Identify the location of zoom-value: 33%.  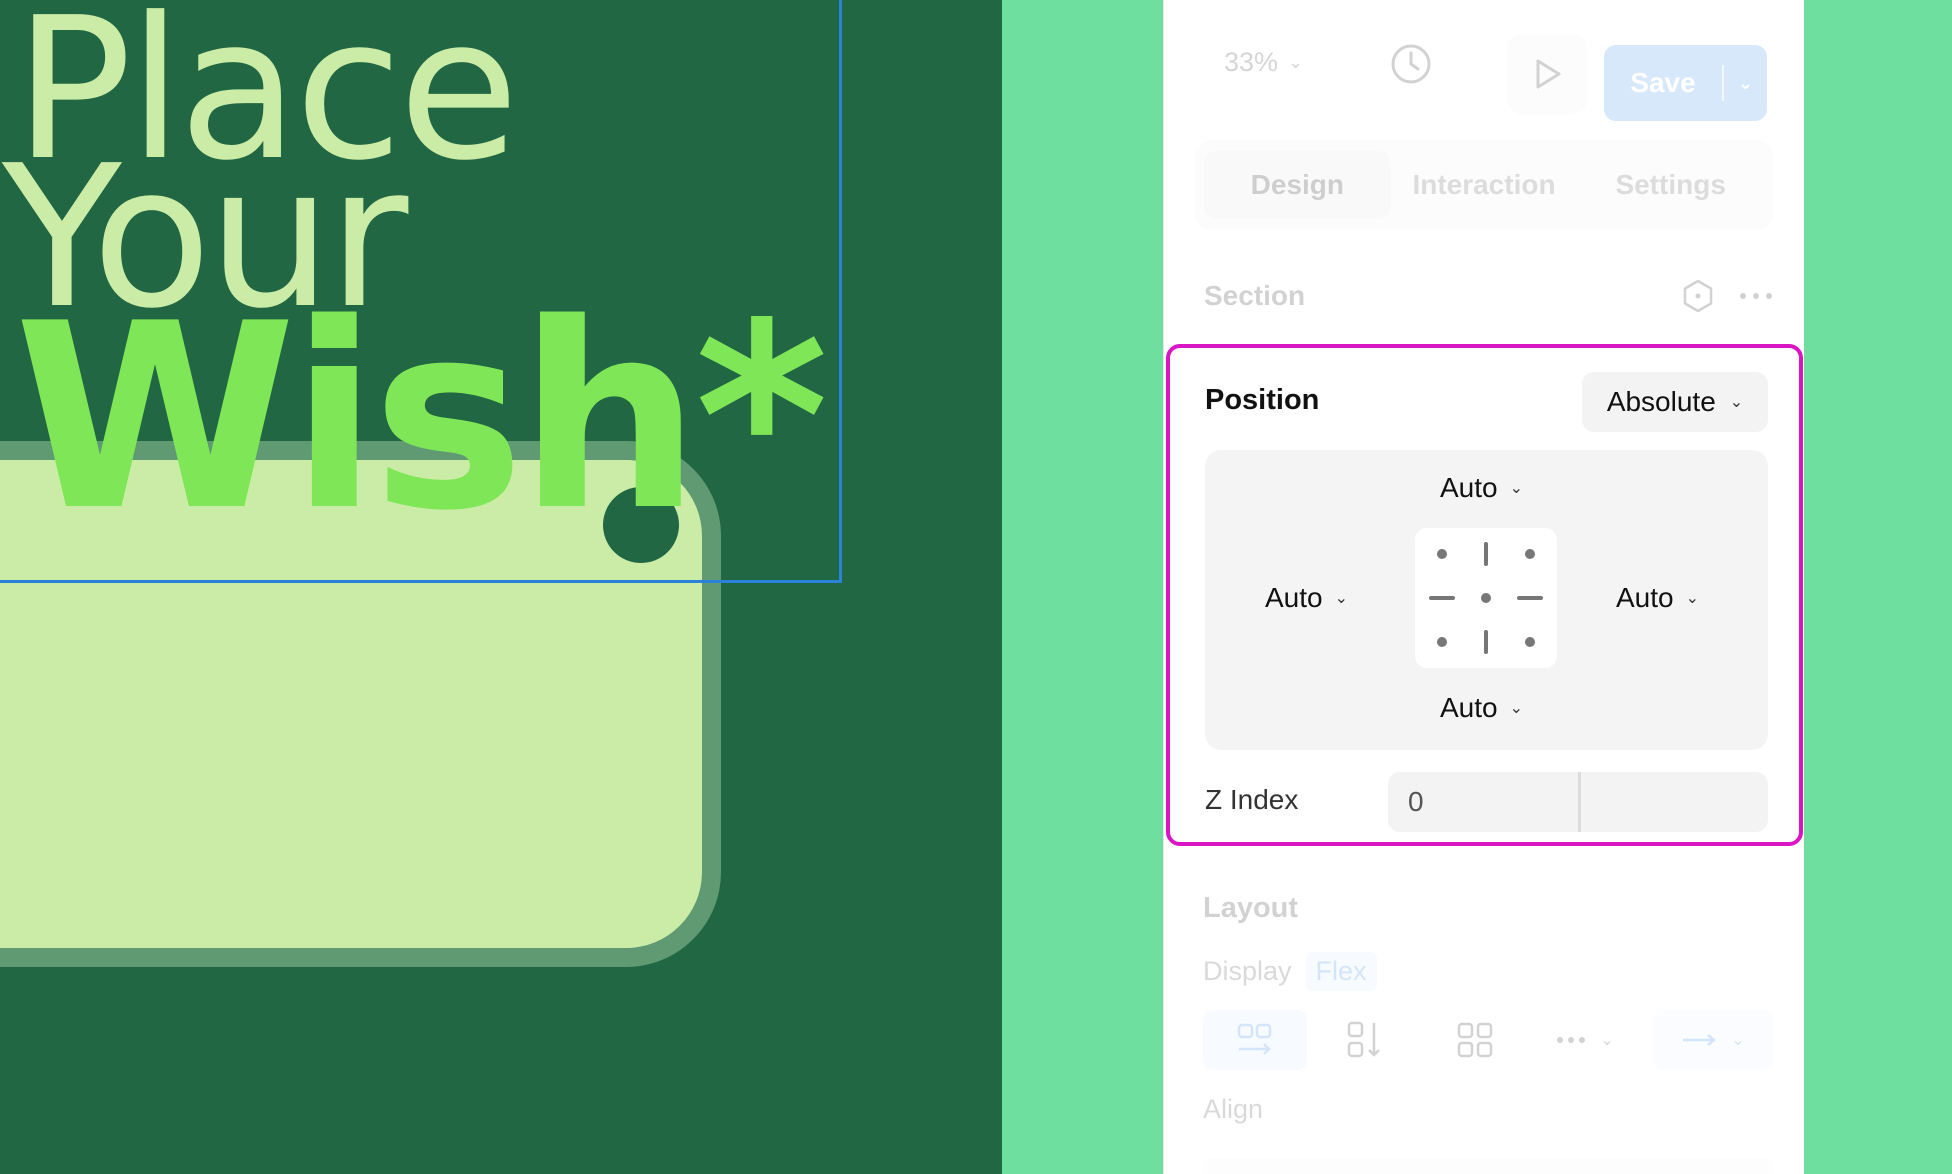
(1251, 61).